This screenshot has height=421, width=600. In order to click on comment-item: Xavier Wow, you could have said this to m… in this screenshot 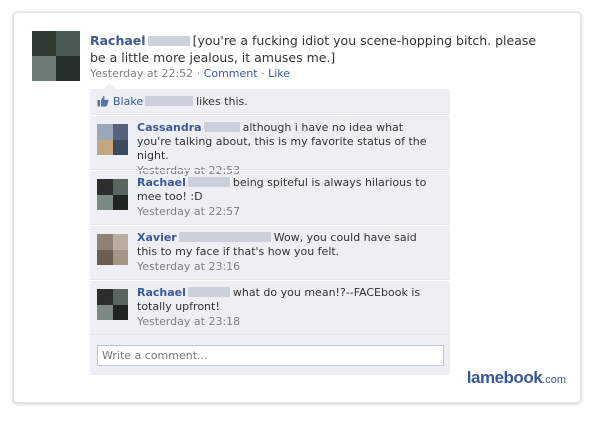, I will do `click(270, 252)`.